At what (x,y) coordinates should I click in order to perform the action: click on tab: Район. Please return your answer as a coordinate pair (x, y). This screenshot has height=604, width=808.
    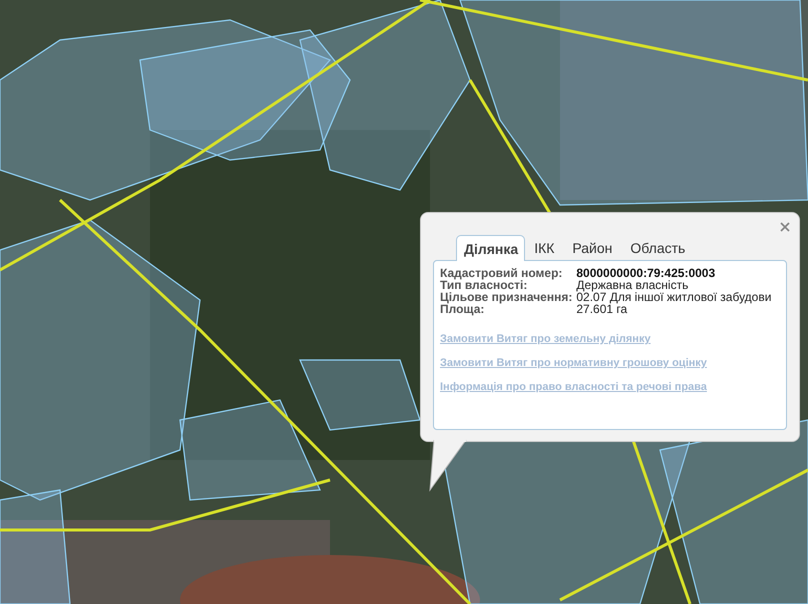
    Looking at the image, I should click on (592, 247).